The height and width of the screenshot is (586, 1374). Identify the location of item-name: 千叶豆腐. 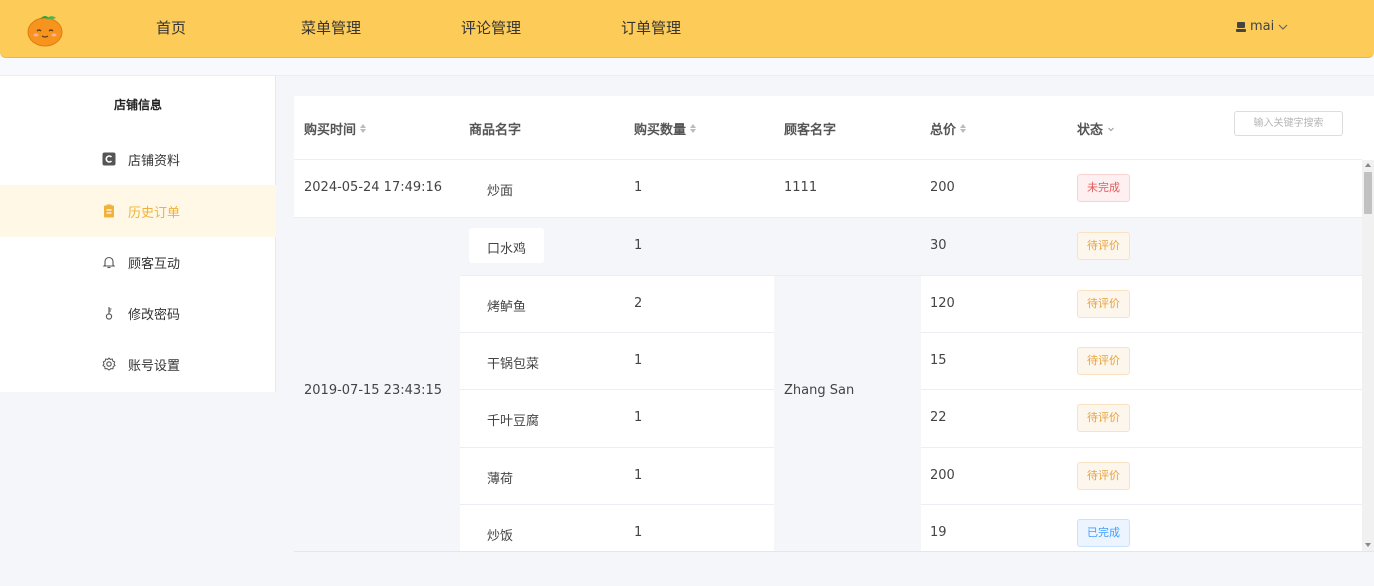
(513, 421).